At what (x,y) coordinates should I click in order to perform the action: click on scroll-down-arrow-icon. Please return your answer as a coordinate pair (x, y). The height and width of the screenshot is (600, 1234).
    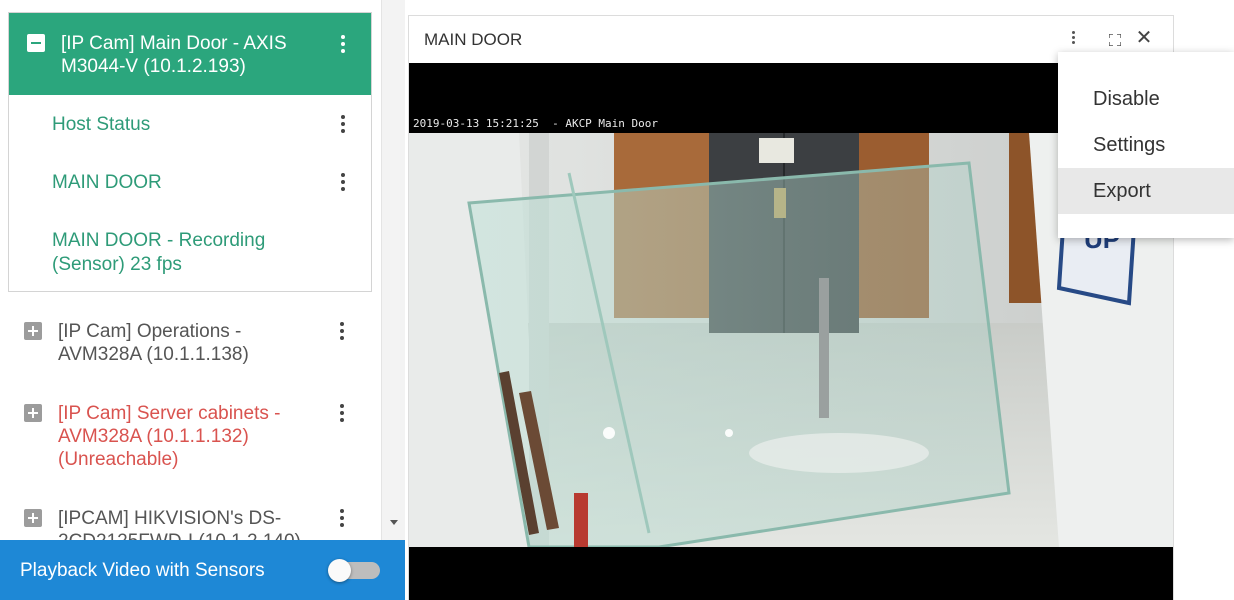
    Looking at the image, I should click on (394, 522).